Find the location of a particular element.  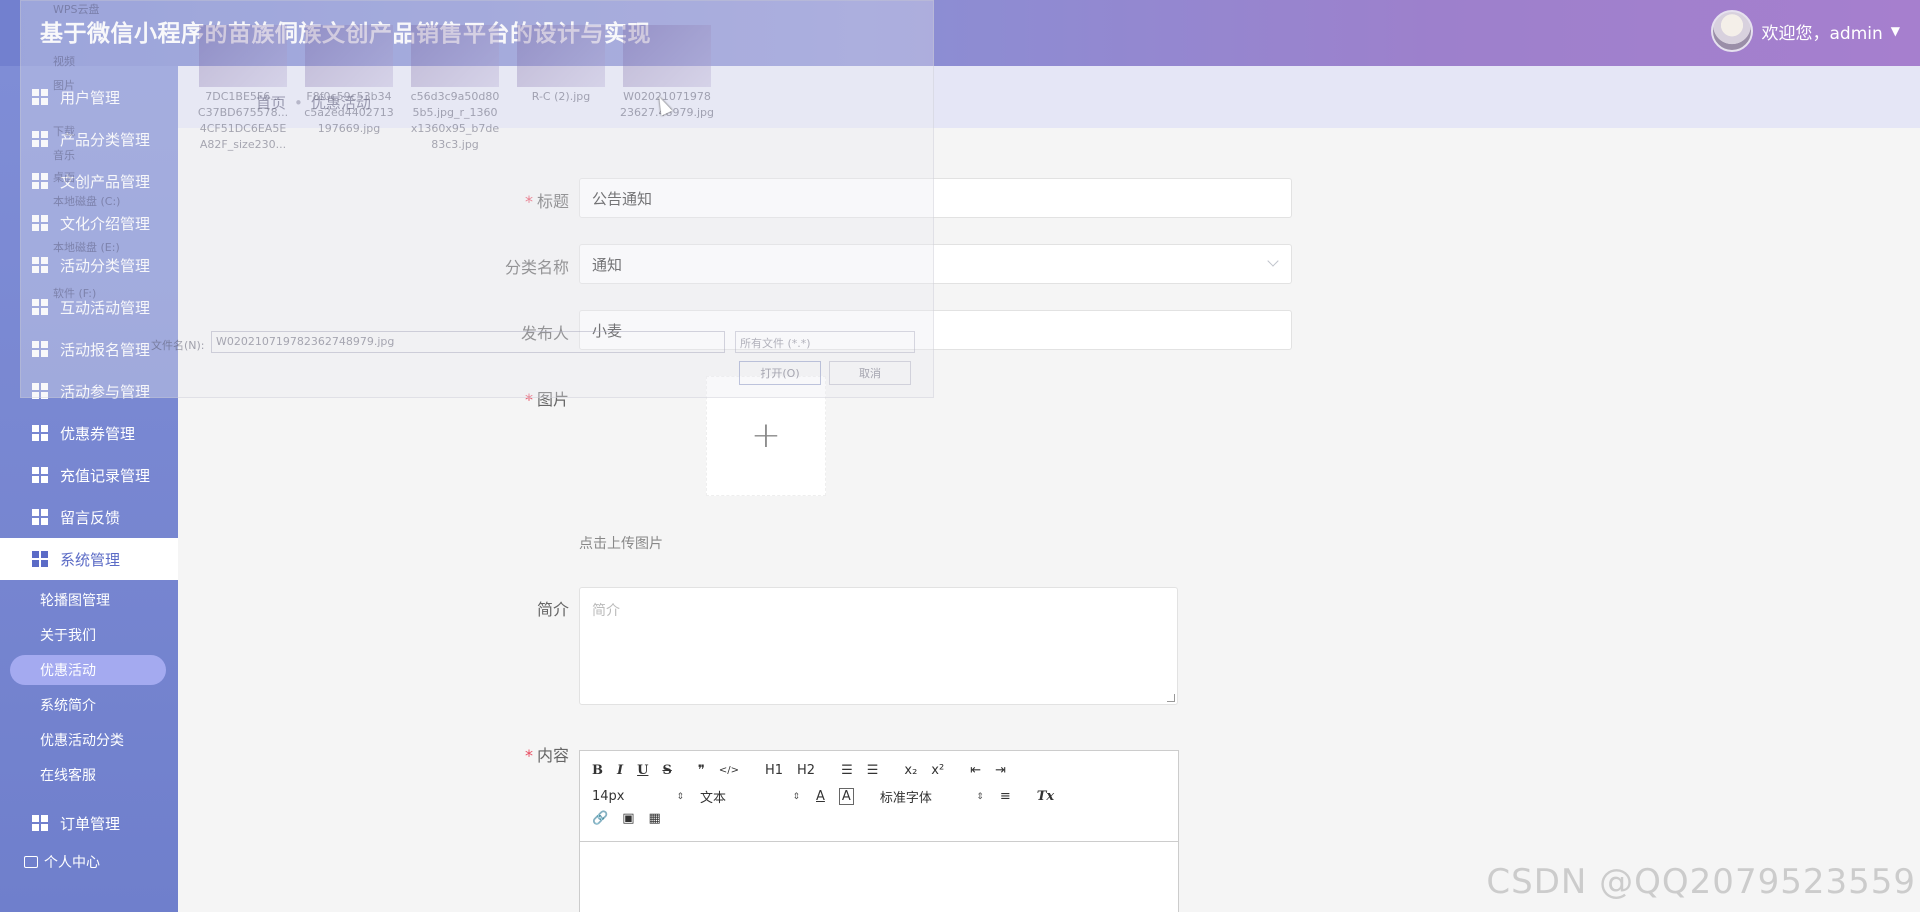

heading2-icon: H2 is located at coordinates (806, 770).